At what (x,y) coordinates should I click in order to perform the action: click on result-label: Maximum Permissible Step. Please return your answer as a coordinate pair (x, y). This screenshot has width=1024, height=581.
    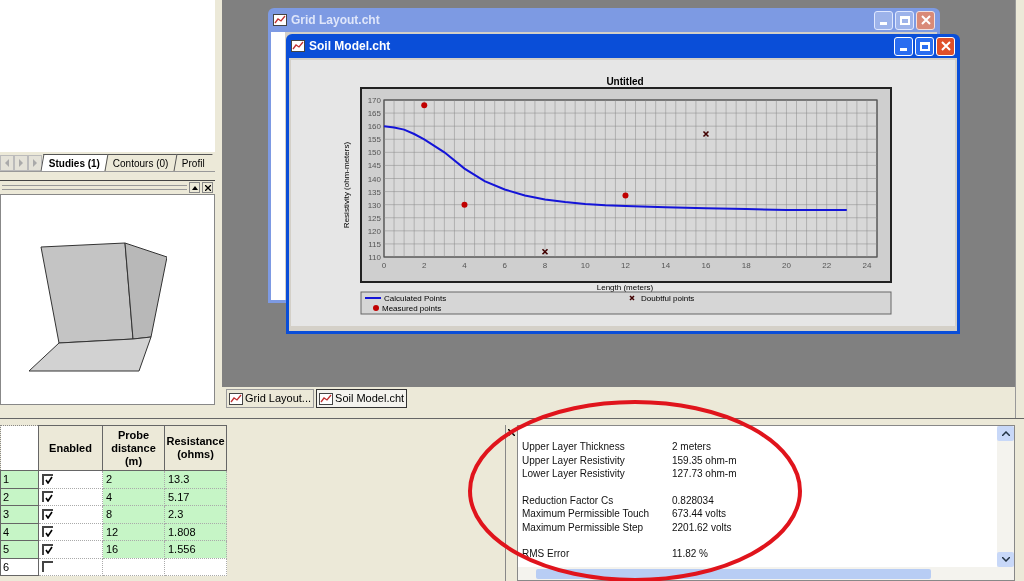
    Looking at the image, I should click on (583, 527).